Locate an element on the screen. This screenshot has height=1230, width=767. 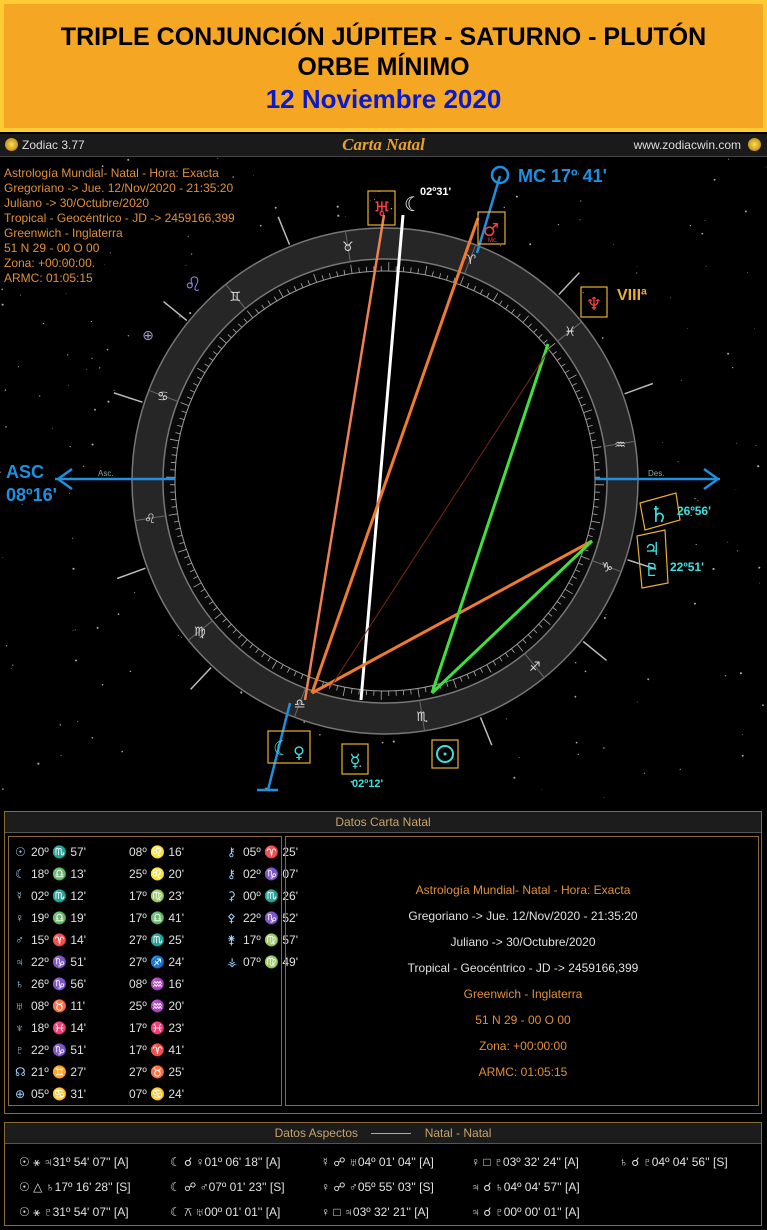
pluto-icon: ♇ is located at coordinates (652, 570).